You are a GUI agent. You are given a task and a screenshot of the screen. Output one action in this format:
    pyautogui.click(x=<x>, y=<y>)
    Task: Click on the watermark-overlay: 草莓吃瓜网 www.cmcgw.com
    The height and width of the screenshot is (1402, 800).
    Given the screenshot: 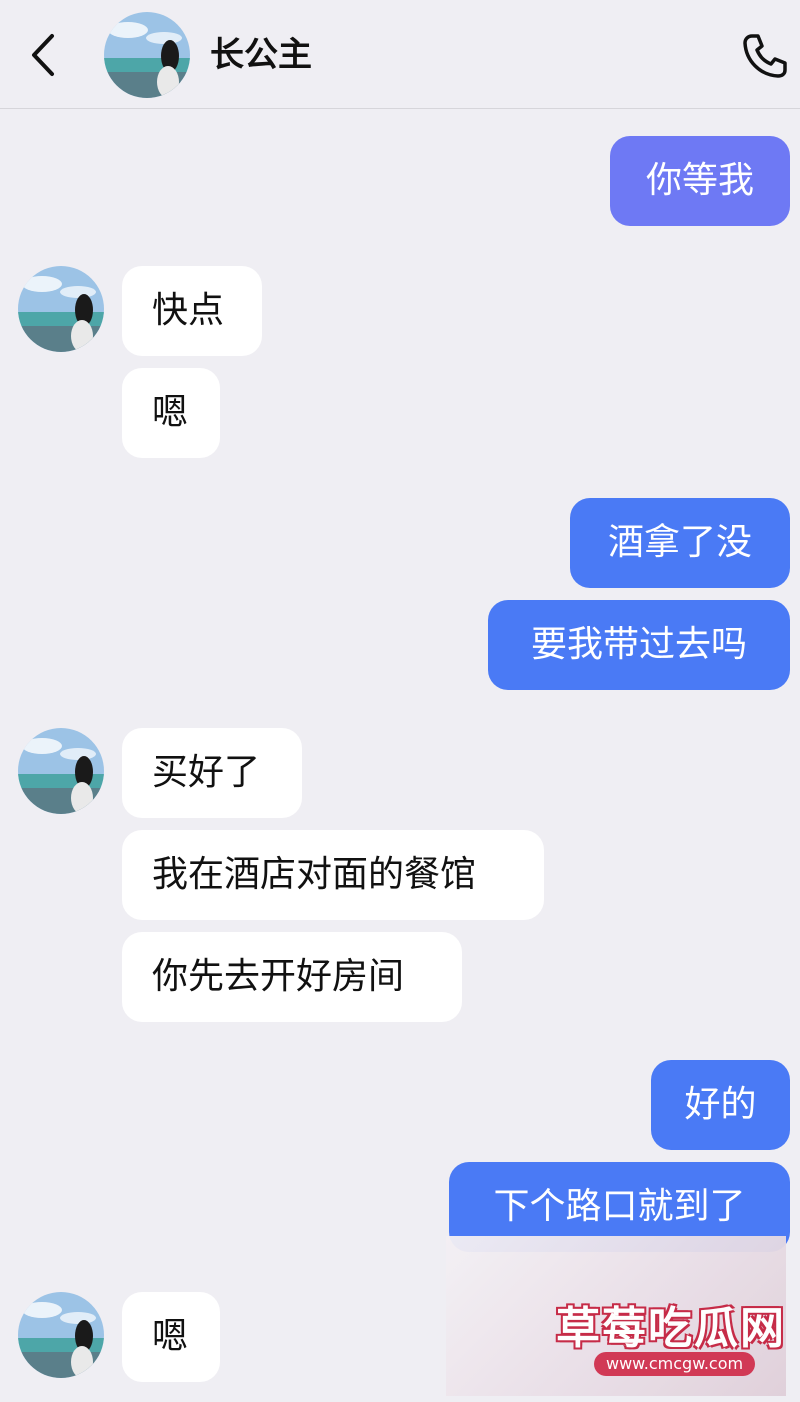 What is the action you would take?
    pyautogui.click(x=616, y=1316)
    